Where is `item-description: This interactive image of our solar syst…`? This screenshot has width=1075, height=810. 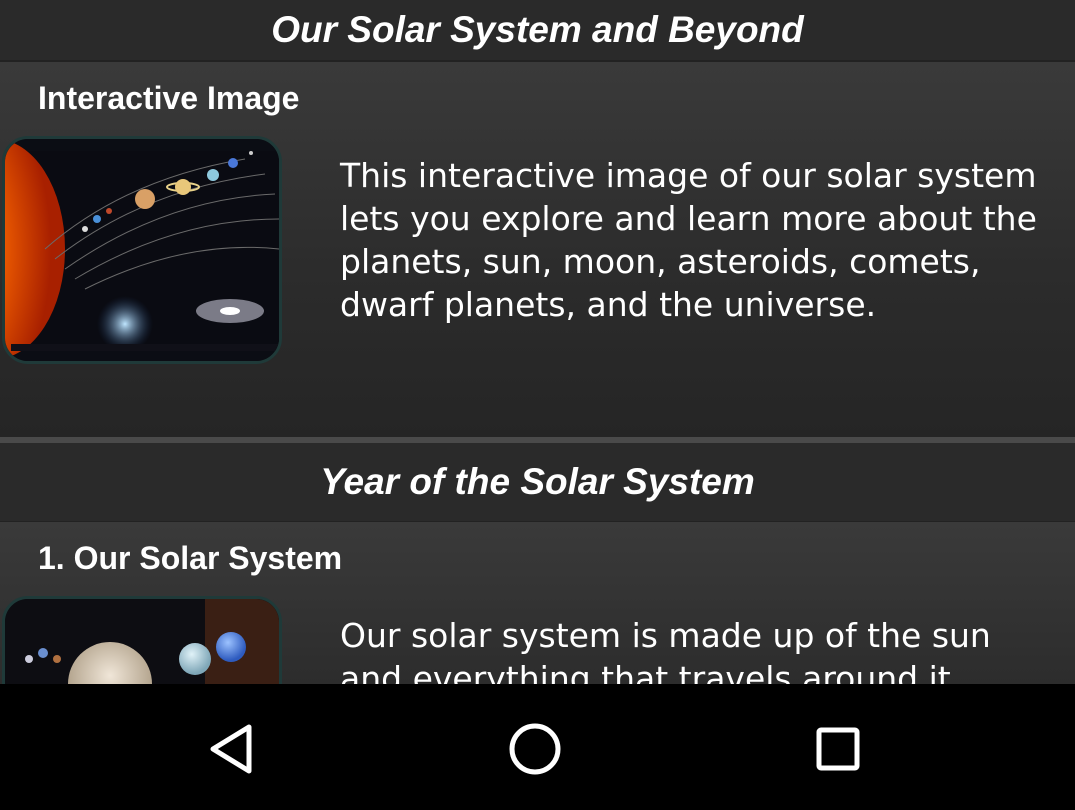 item-description: This interactive image of our solar syst… is located at coordinates (688, 240).